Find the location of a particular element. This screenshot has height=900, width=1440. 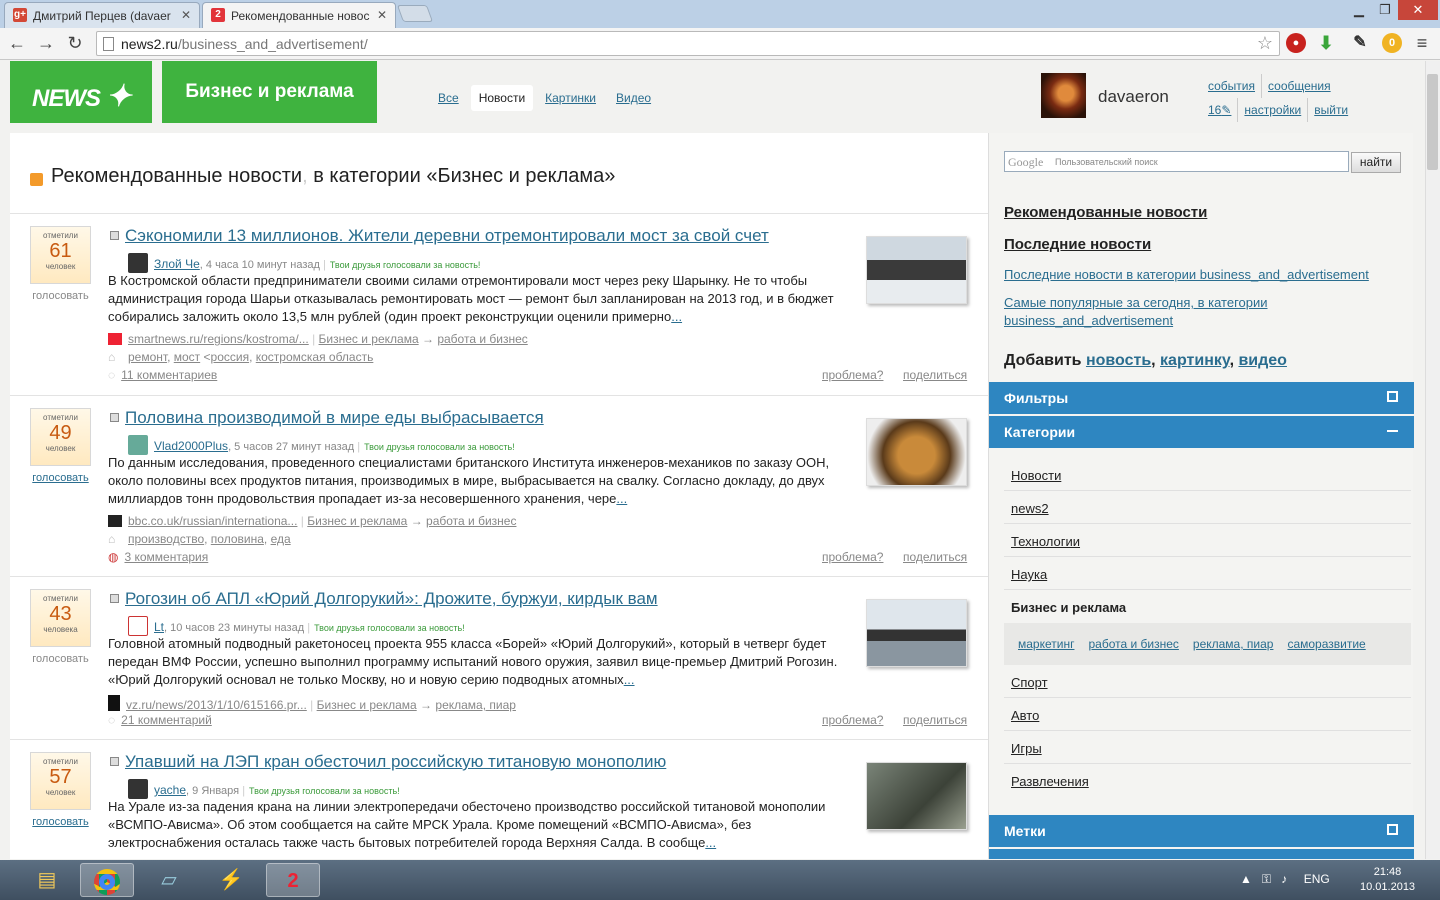

tag-link: мост is located at coordinates (187, 357).